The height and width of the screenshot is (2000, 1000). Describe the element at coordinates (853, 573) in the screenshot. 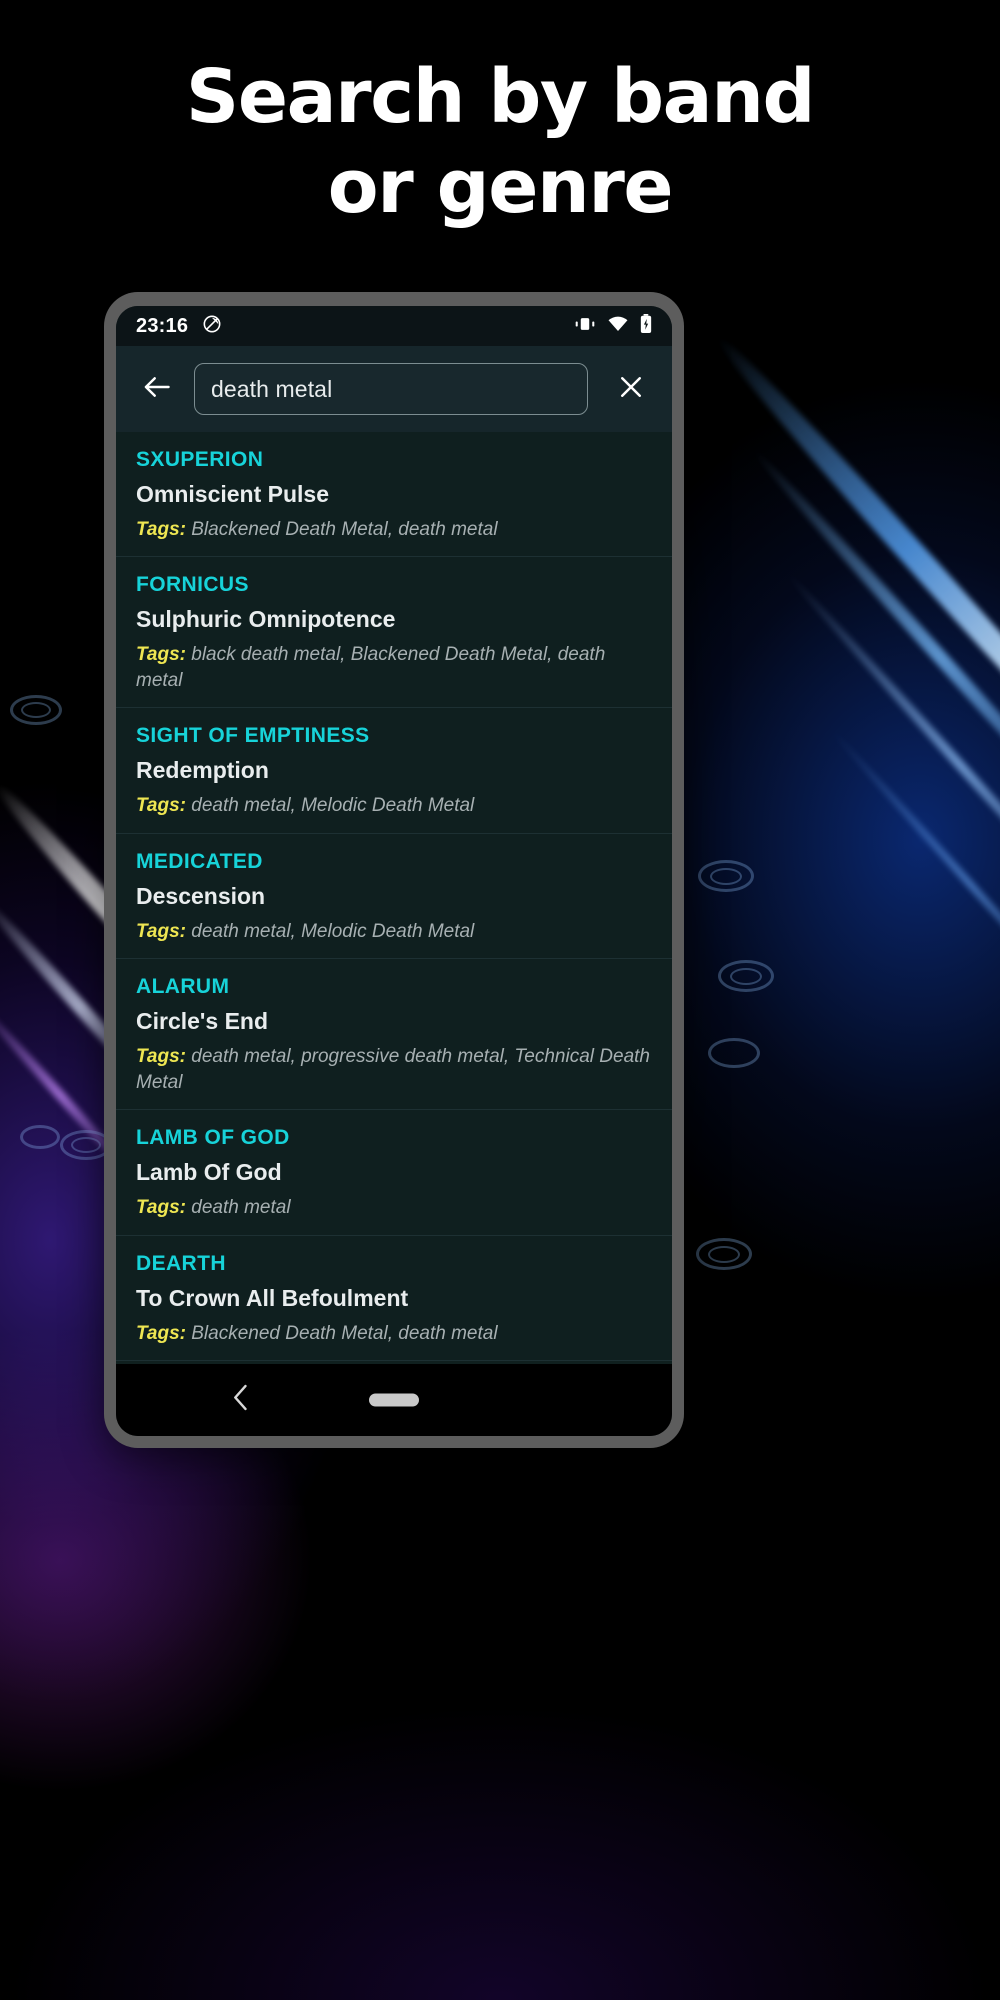

I see `light-streak` at that location.